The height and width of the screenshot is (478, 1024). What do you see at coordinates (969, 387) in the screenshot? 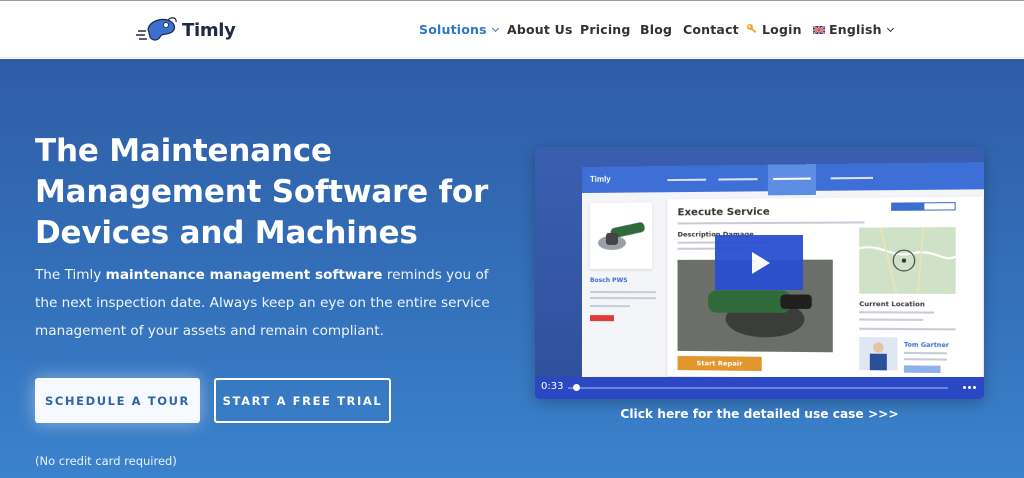
I see `more-options-icon` at bounding box center [969, 387].